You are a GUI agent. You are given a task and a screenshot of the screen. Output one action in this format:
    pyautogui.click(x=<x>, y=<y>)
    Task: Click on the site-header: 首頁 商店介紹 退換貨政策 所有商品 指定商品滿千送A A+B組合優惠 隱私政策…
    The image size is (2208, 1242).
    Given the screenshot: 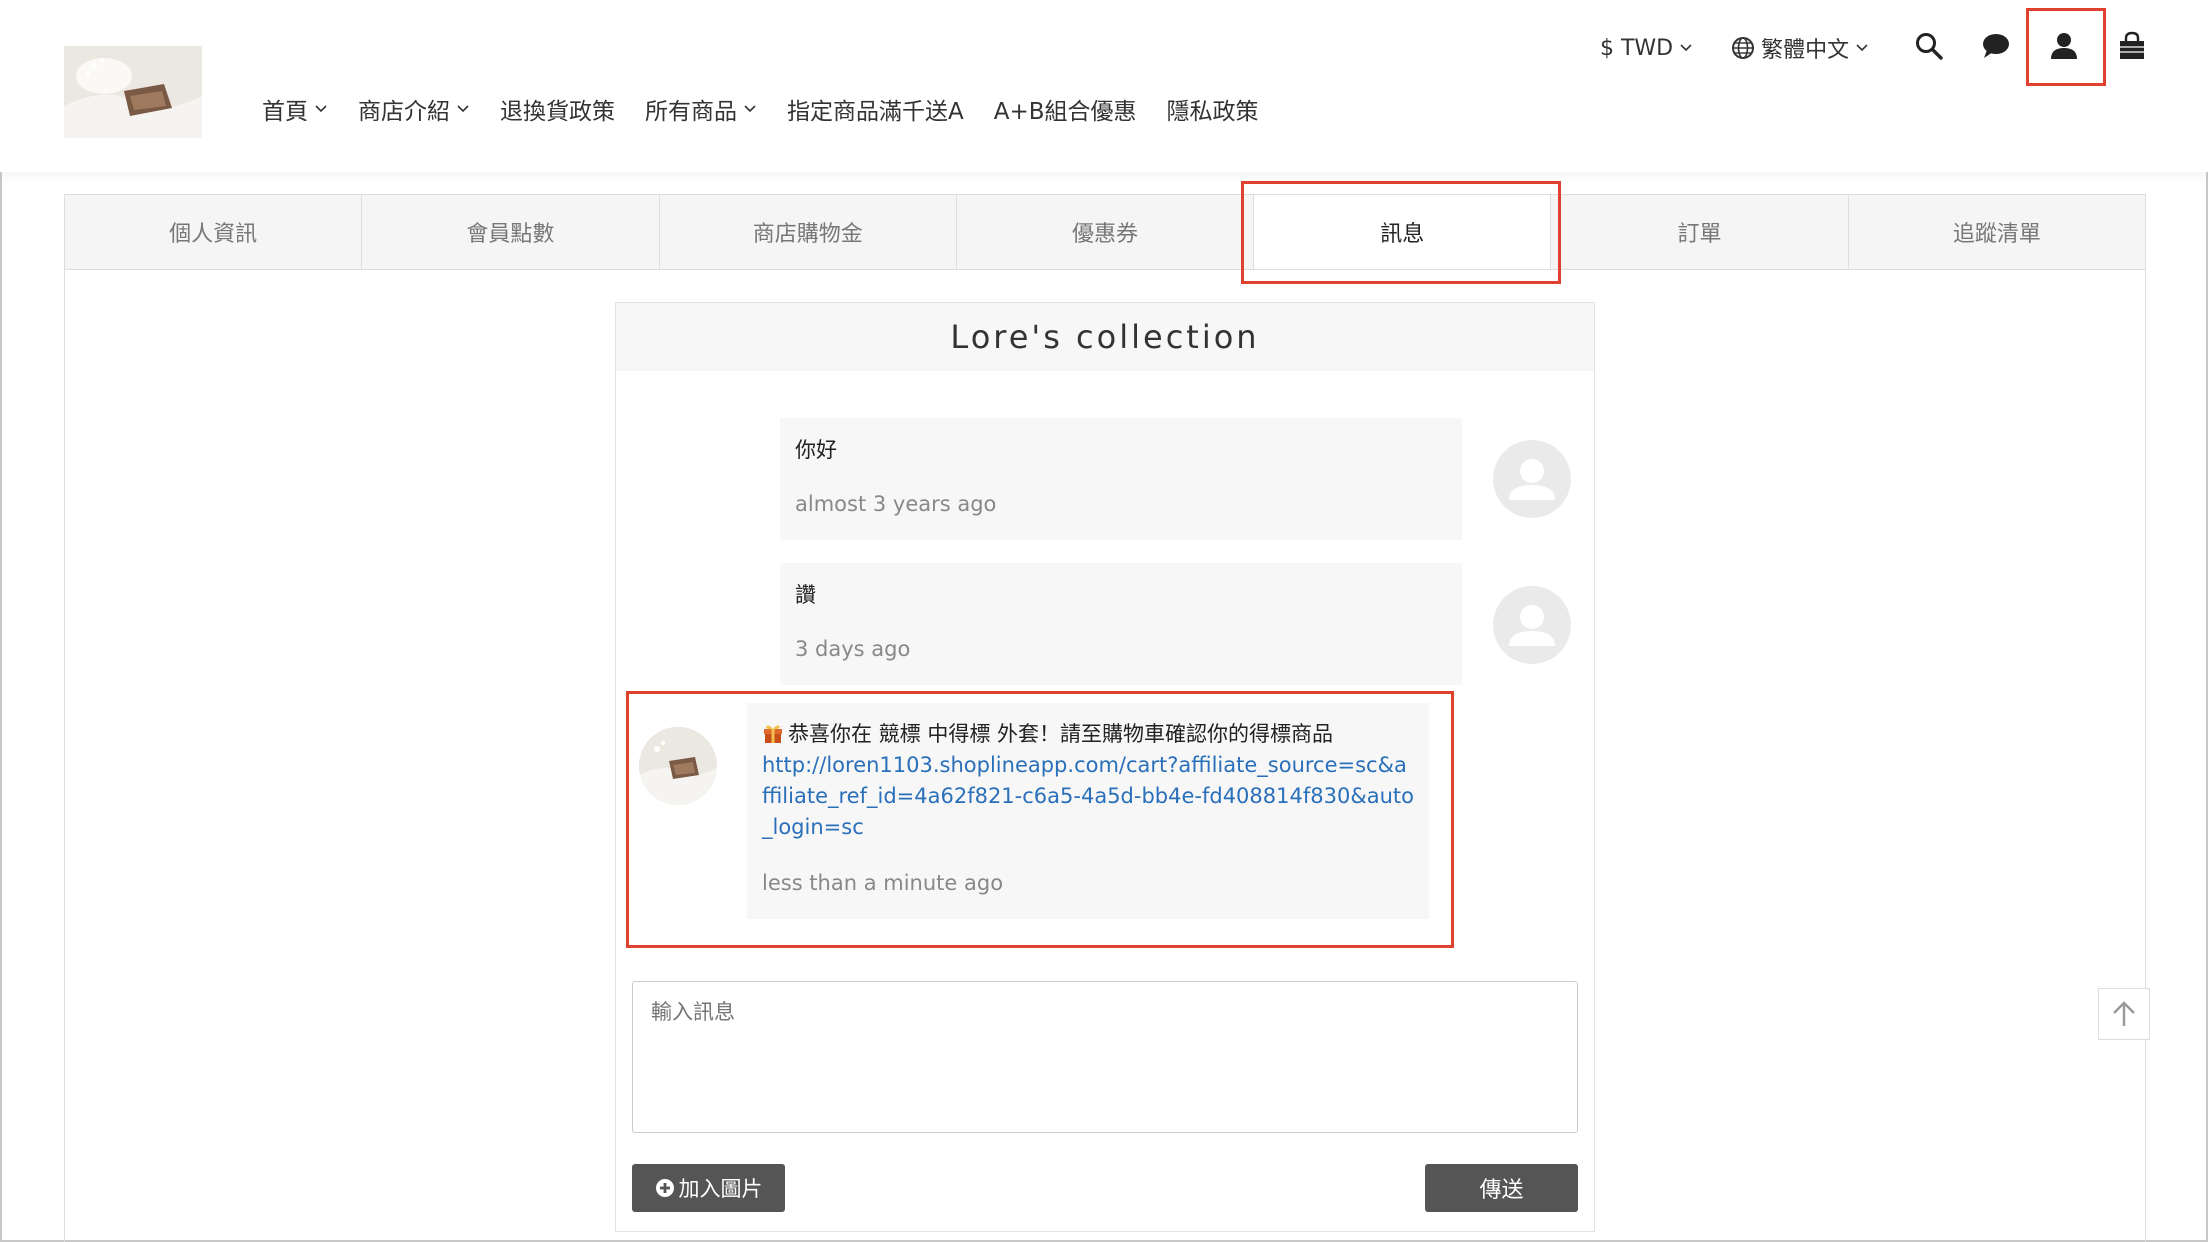 What is the action you would take?
    pyautogui.click(x=1104, y=86)
    